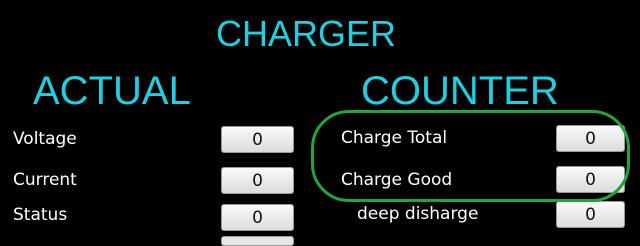 This screenshot has height=246, width=640. I want to click on next-value-box-partial, so click(257, 241).